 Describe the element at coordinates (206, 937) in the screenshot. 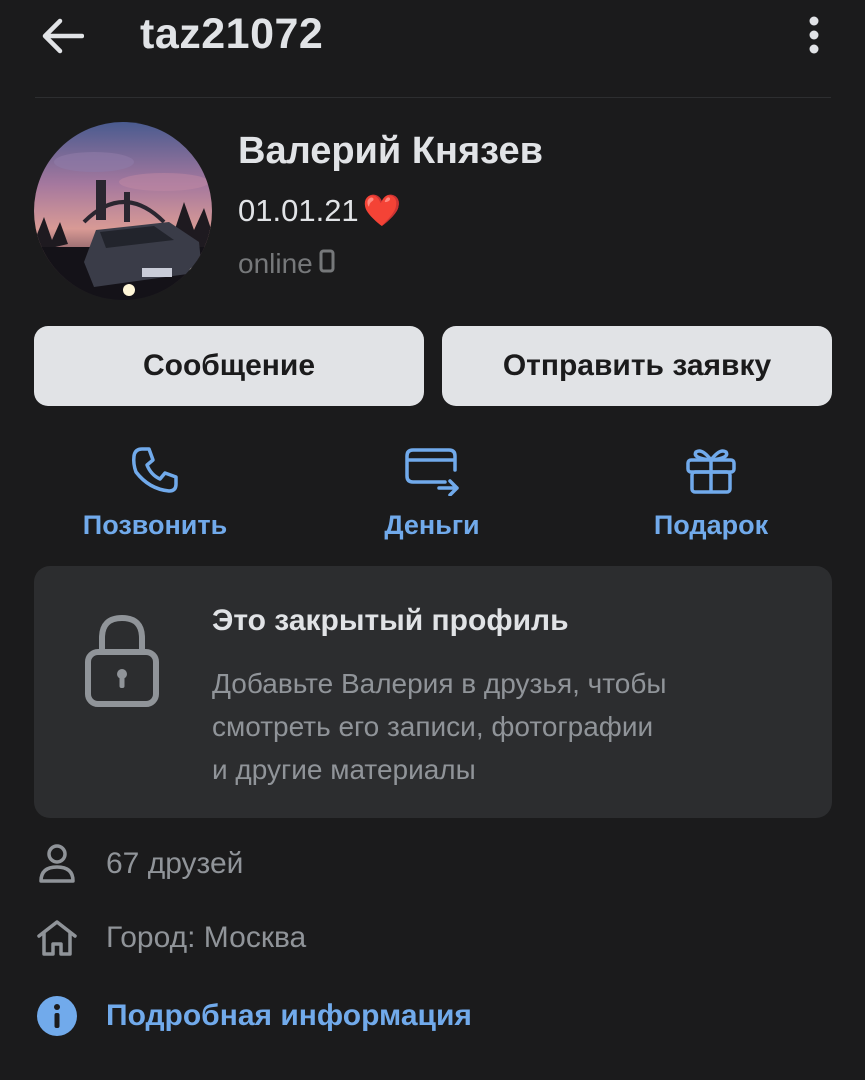

I see `city-text: Город: Москва` at that location.